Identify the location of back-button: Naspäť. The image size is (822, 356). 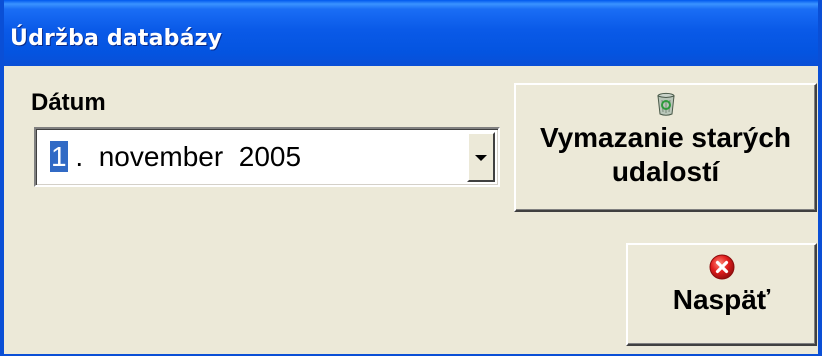
(721, 294).